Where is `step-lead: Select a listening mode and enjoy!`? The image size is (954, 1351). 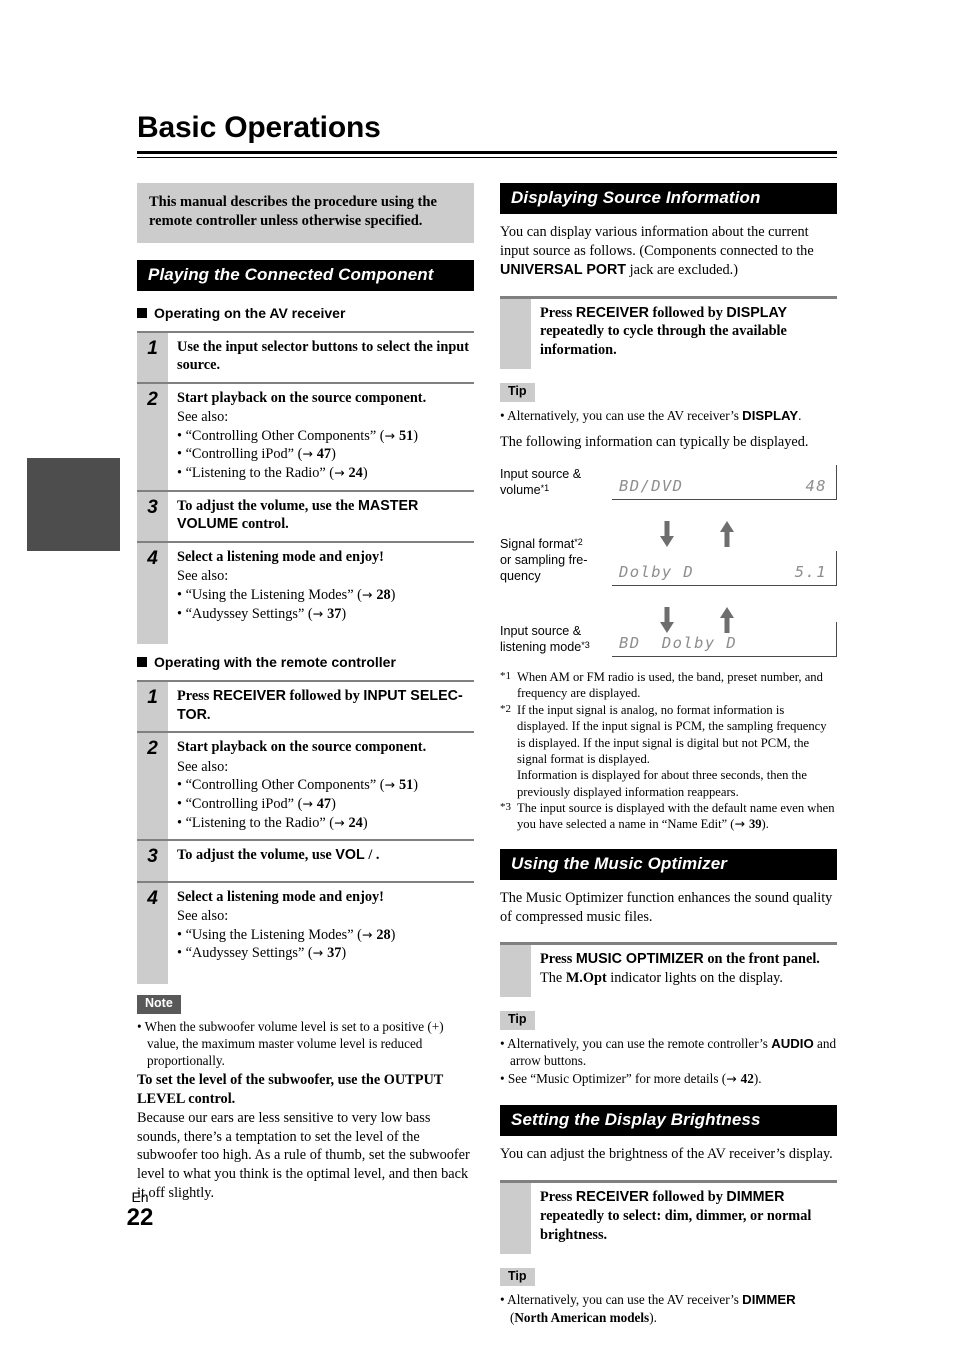
step-lead: Select a listening mode and enjoy! is located at coordinates (280, 556).